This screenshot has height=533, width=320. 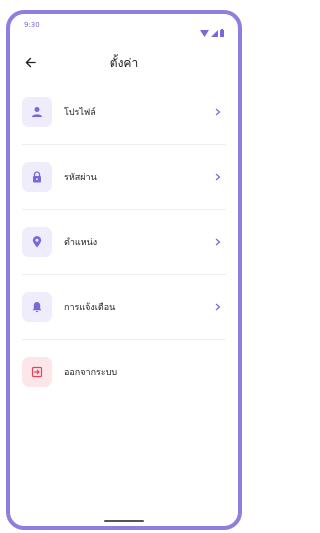 What do you see at coordinates (124, 26) in the screenshot?
I see `status-bar: 9:30` at bounding box center [124, 26].